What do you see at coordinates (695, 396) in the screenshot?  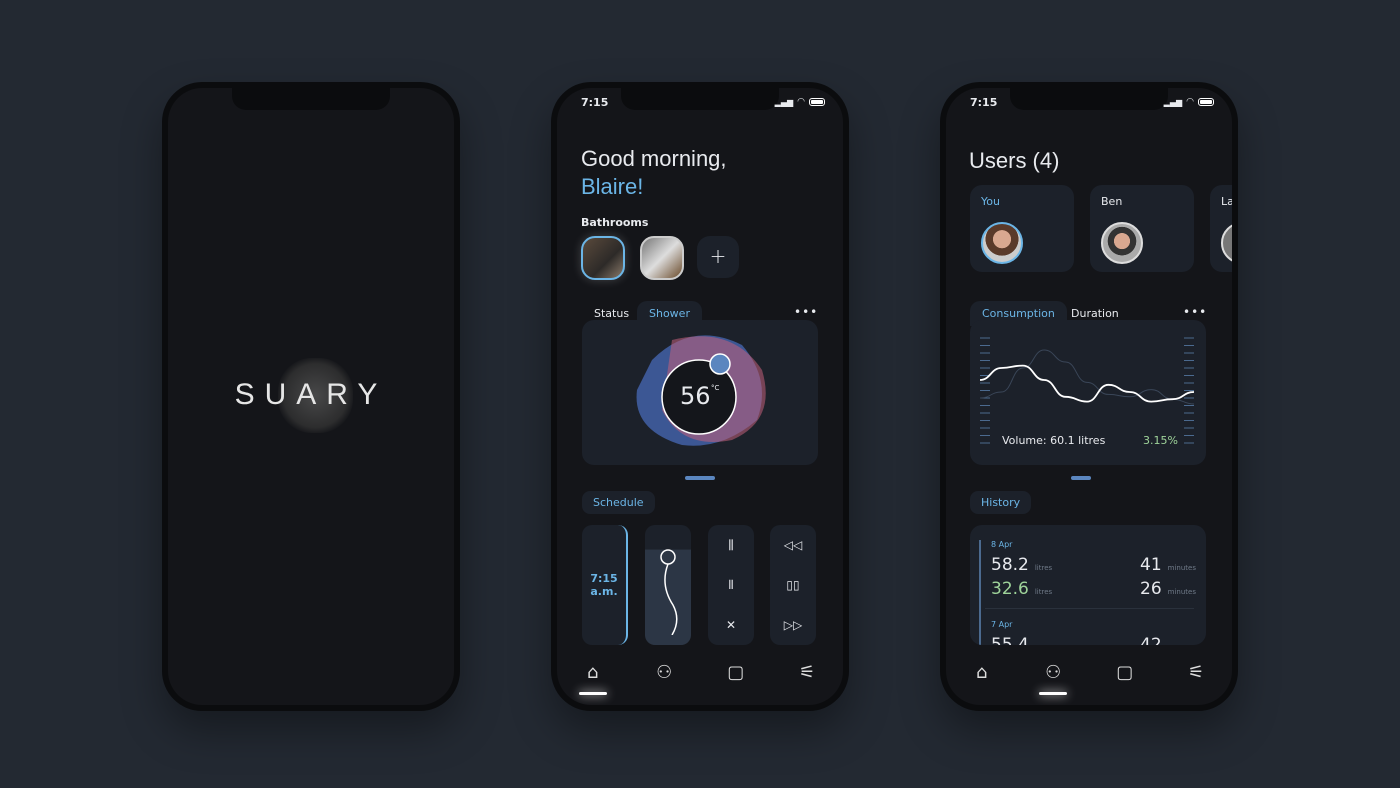 I see `temperature-value: 56` at bounding box center [695, 396].